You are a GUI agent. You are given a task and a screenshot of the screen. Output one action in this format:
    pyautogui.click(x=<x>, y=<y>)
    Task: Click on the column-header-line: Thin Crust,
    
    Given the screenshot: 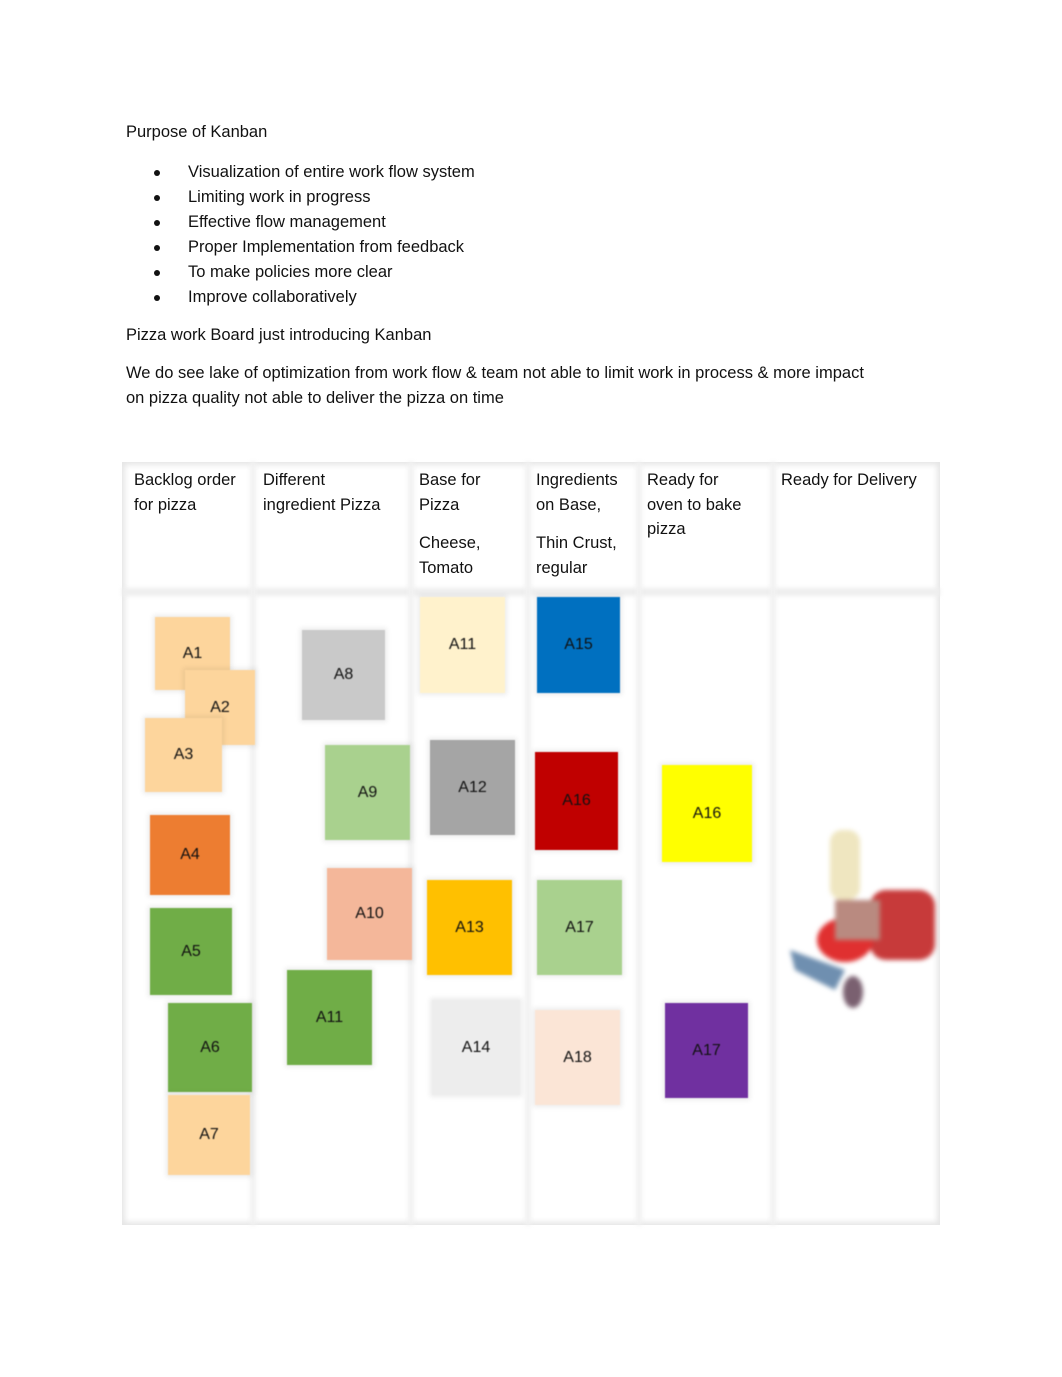 What is the action you would take?
    pyautogui.click(x=576, y=543)
    